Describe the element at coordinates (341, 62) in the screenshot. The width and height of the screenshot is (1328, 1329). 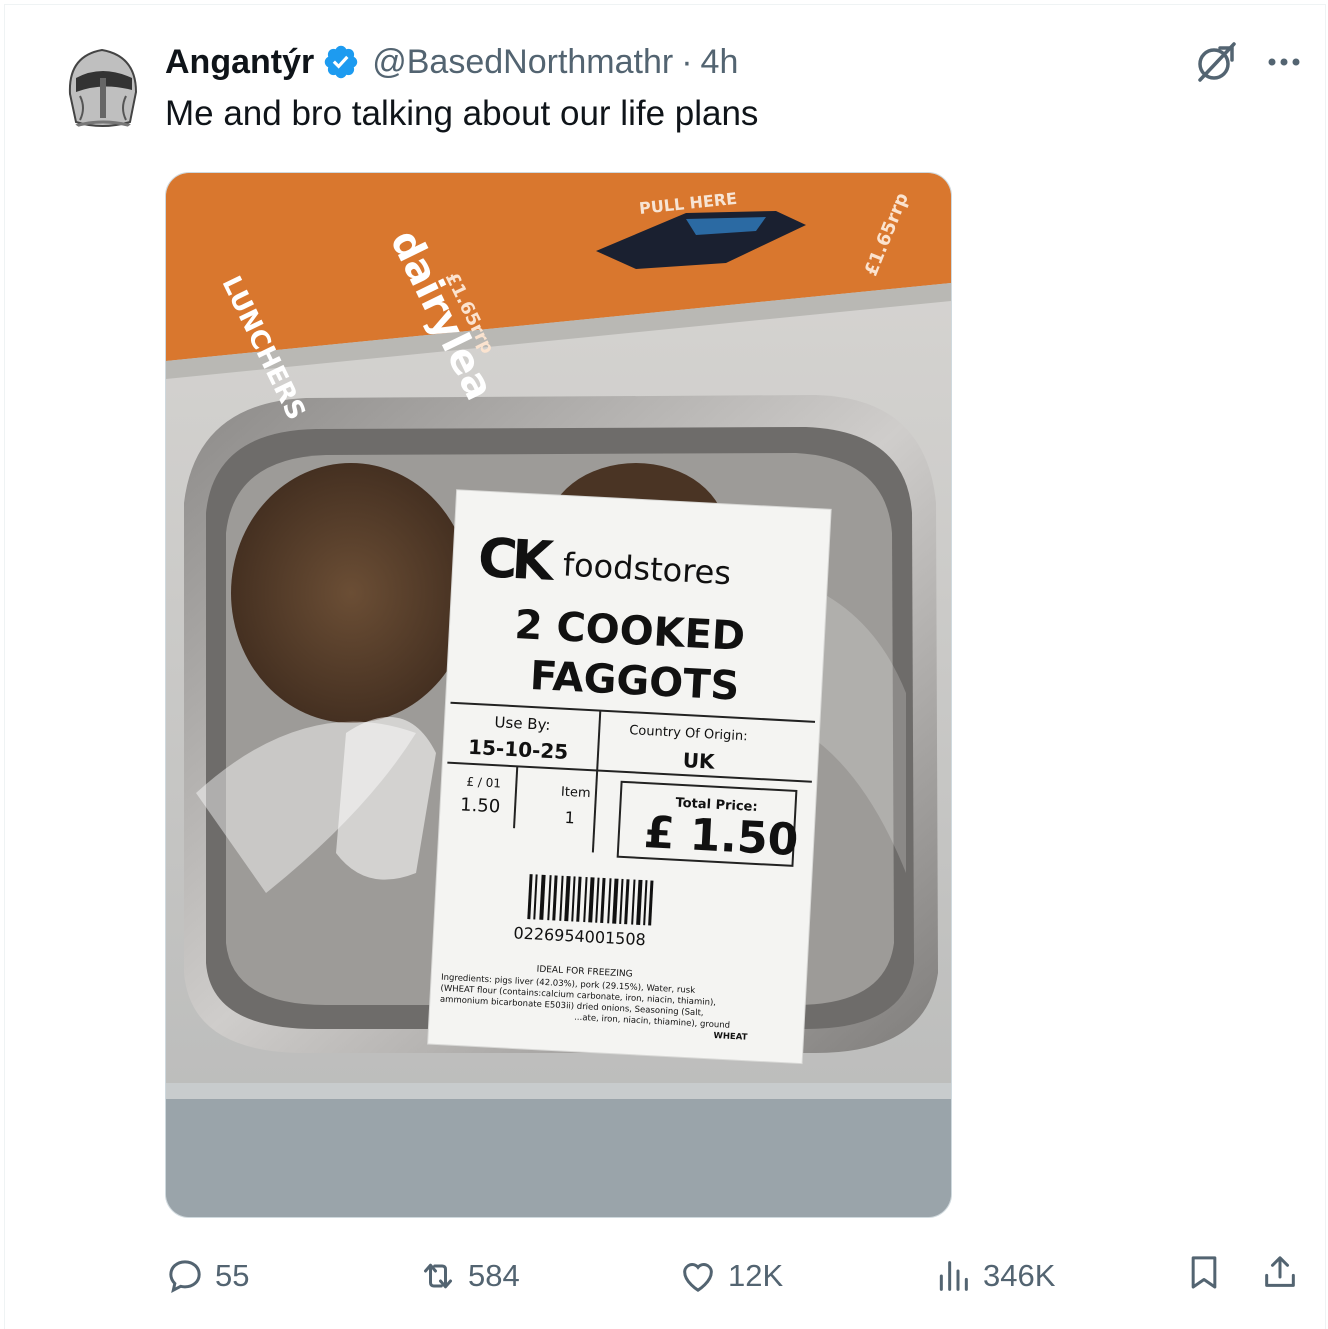
I see `verified-badge-icon` at that location.